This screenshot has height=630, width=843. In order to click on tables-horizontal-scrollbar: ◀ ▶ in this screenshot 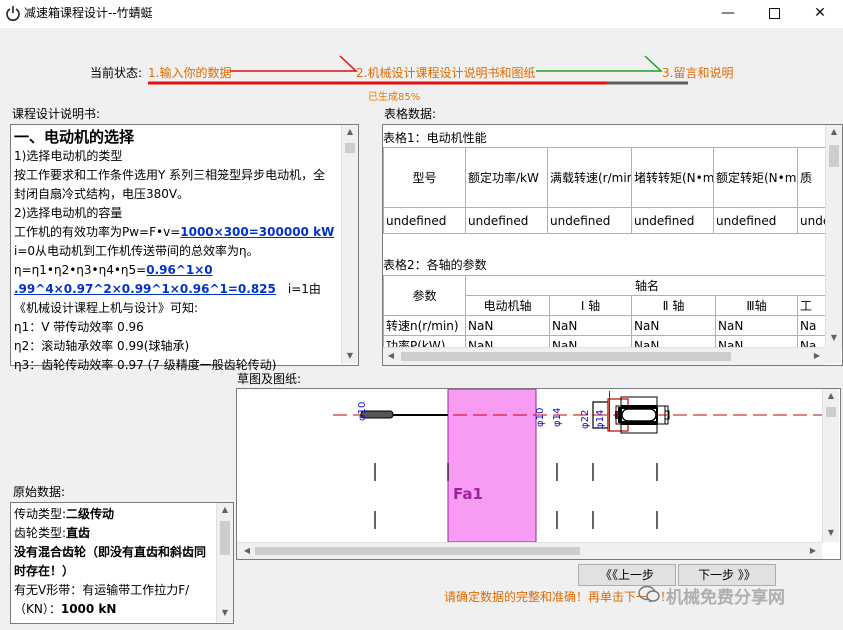, I will do `click(604, 356)`.